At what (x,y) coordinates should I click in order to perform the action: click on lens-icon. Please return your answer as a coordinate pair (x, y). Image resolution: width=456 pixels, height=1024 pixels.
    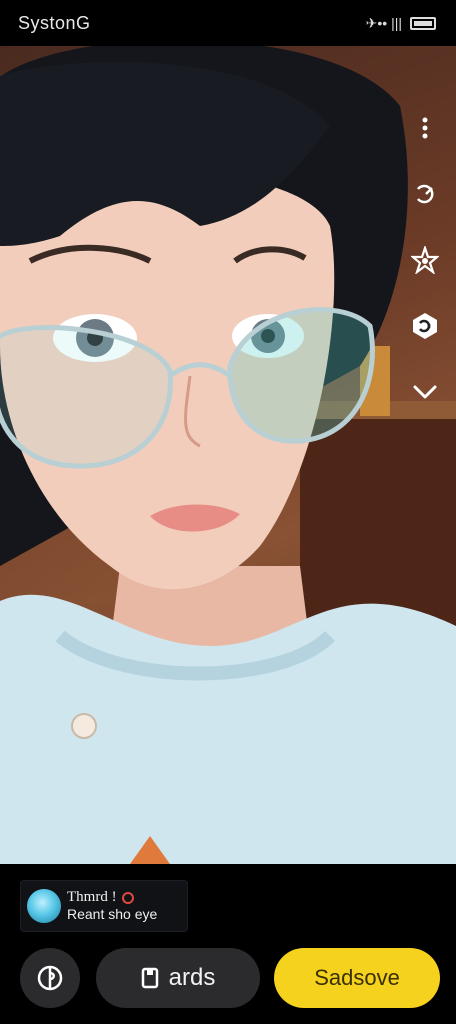
    Looking at the image, I should click on (50, 978).